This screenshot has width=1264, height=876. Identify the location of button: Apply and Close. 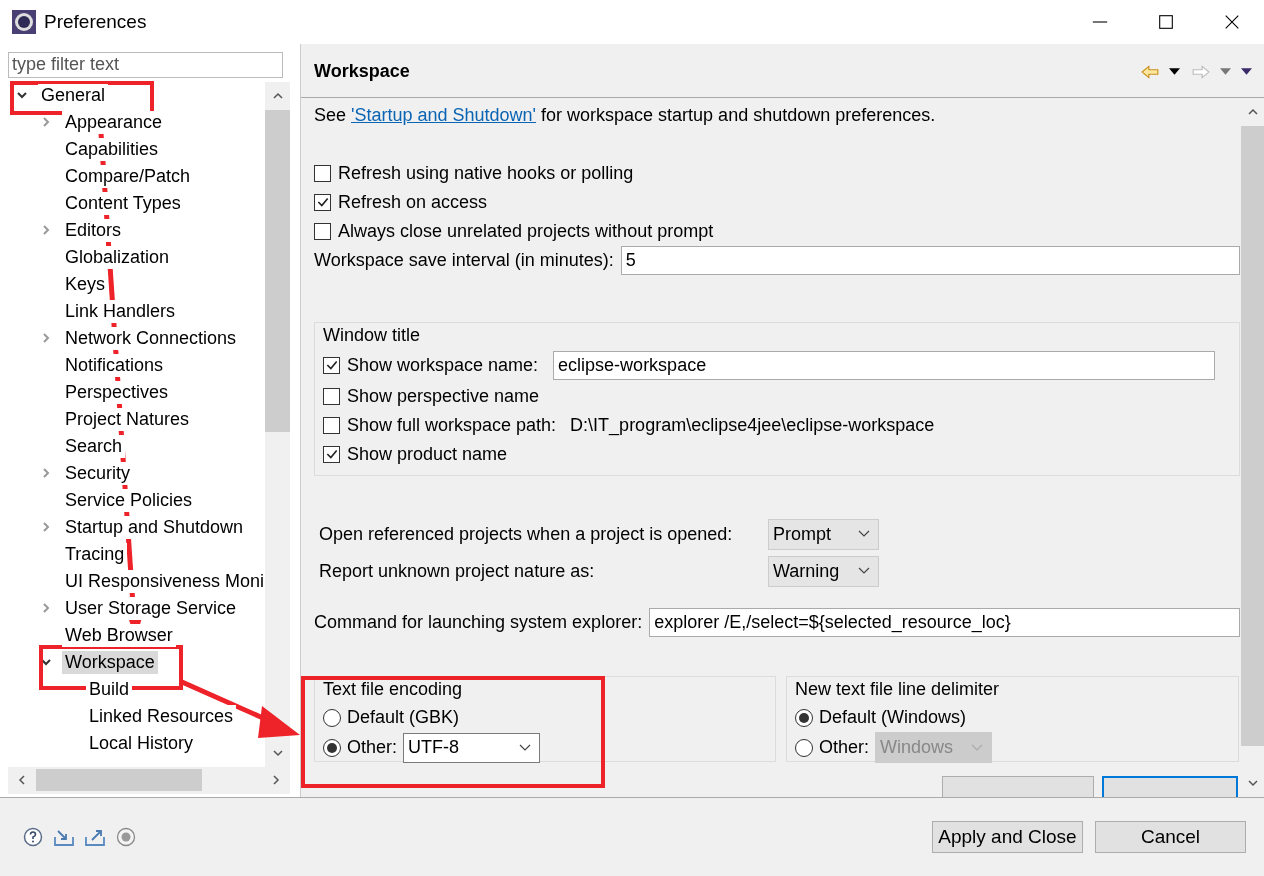
(1007, 836).